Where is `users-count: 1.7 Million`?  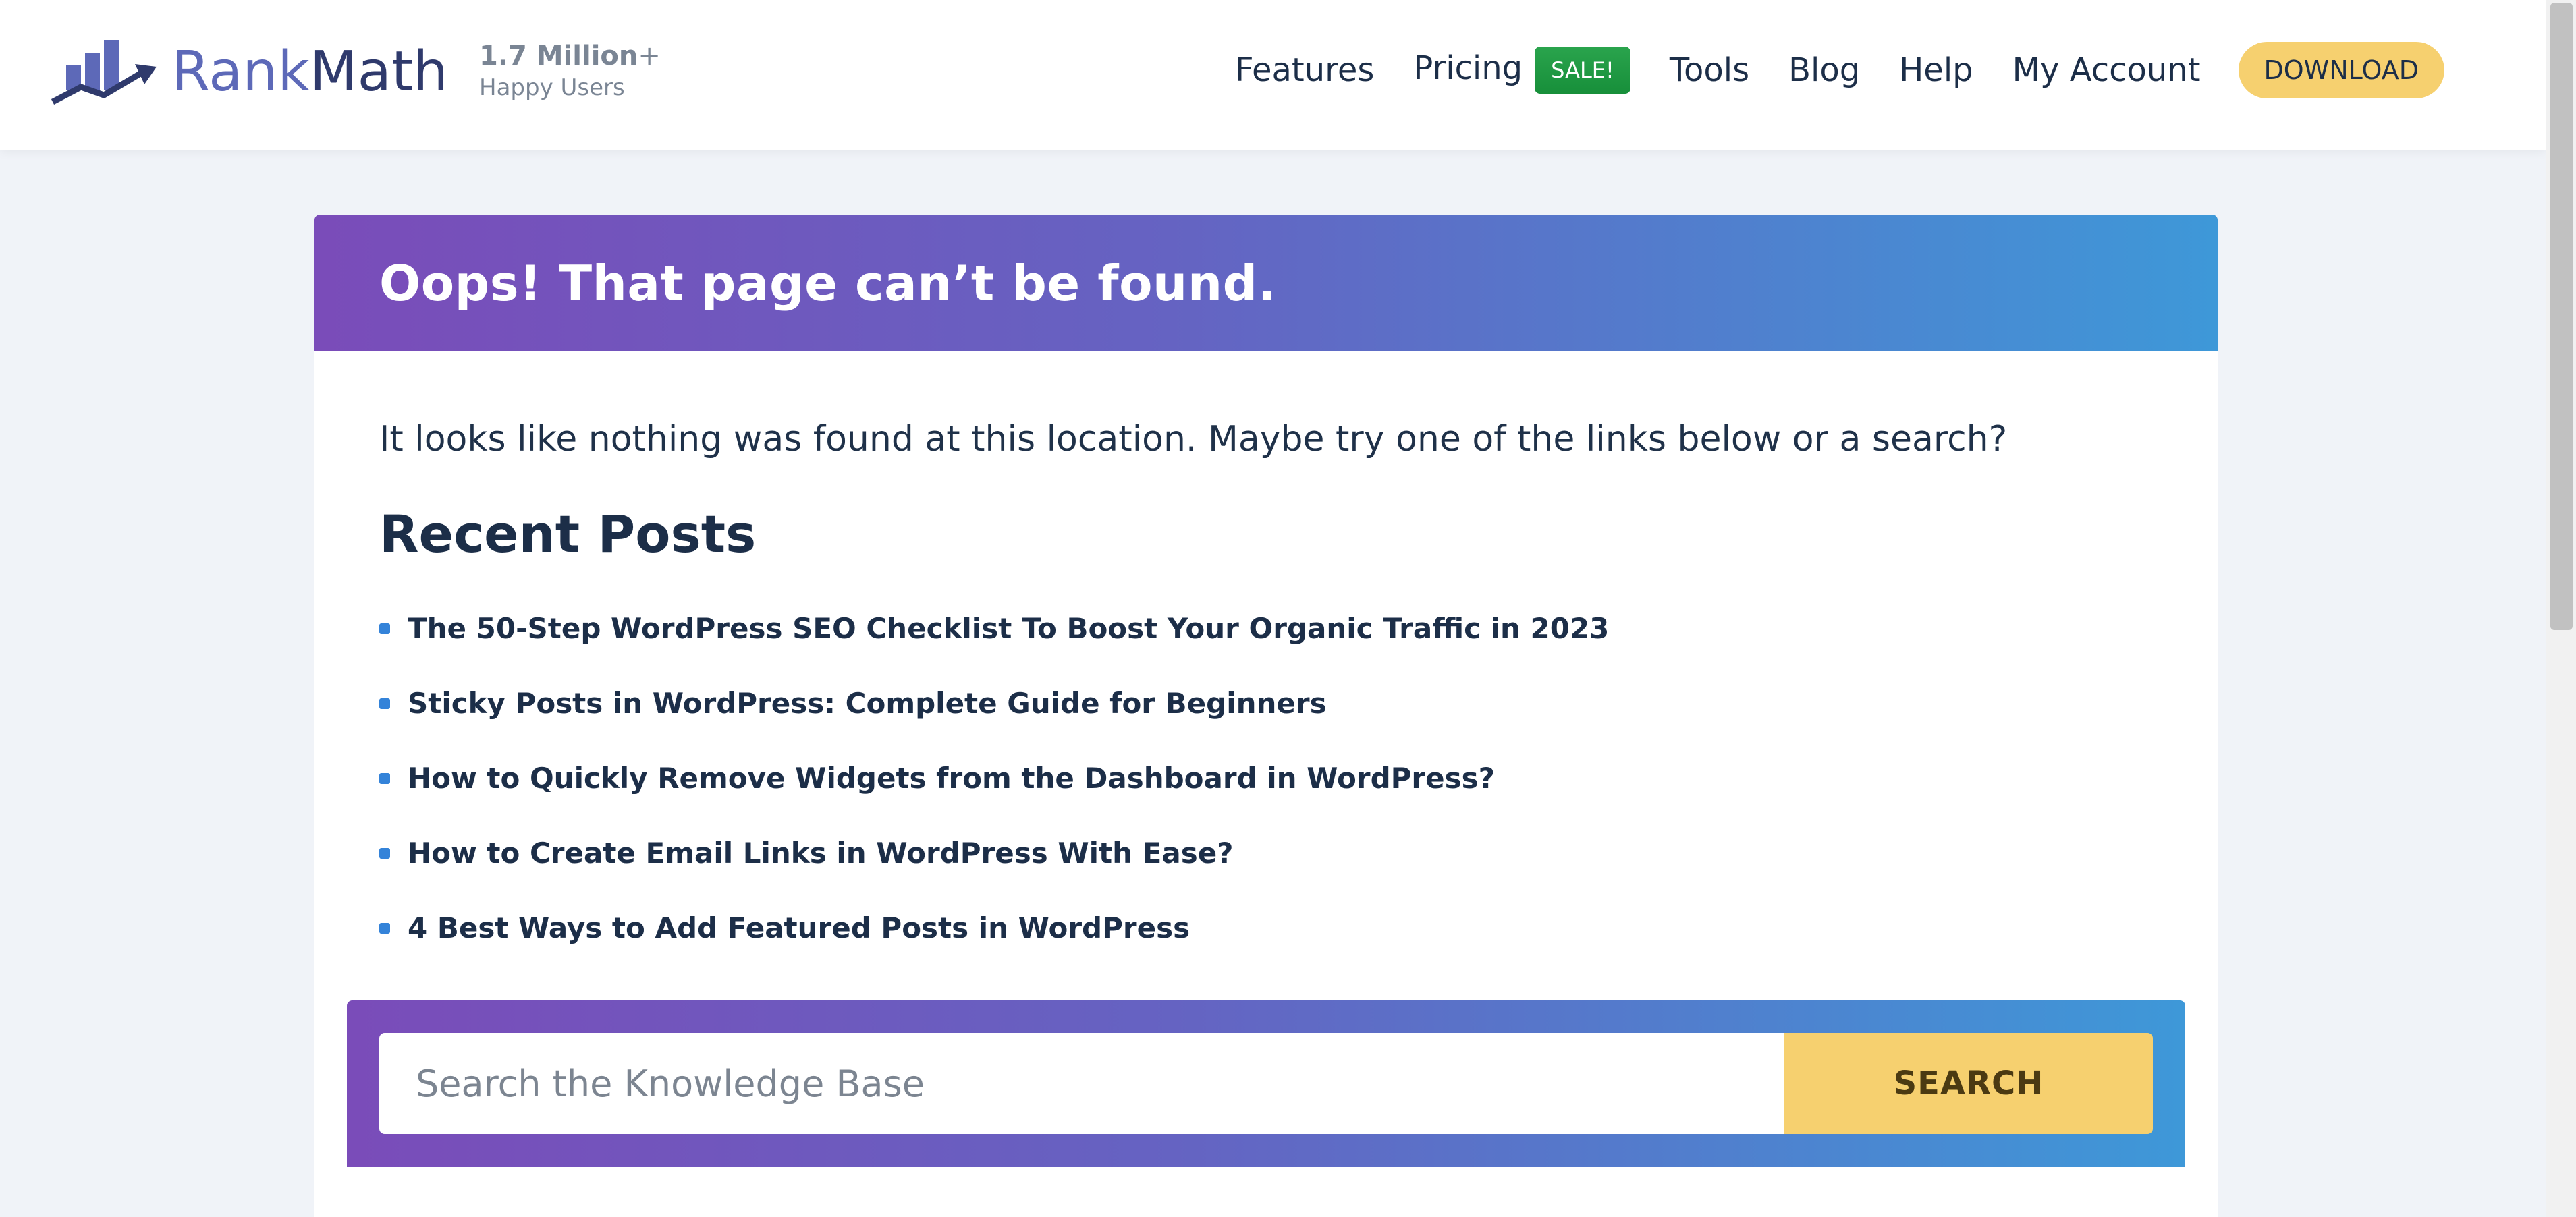
users-count: 1.7 Million is located at coordinates (558, 56).